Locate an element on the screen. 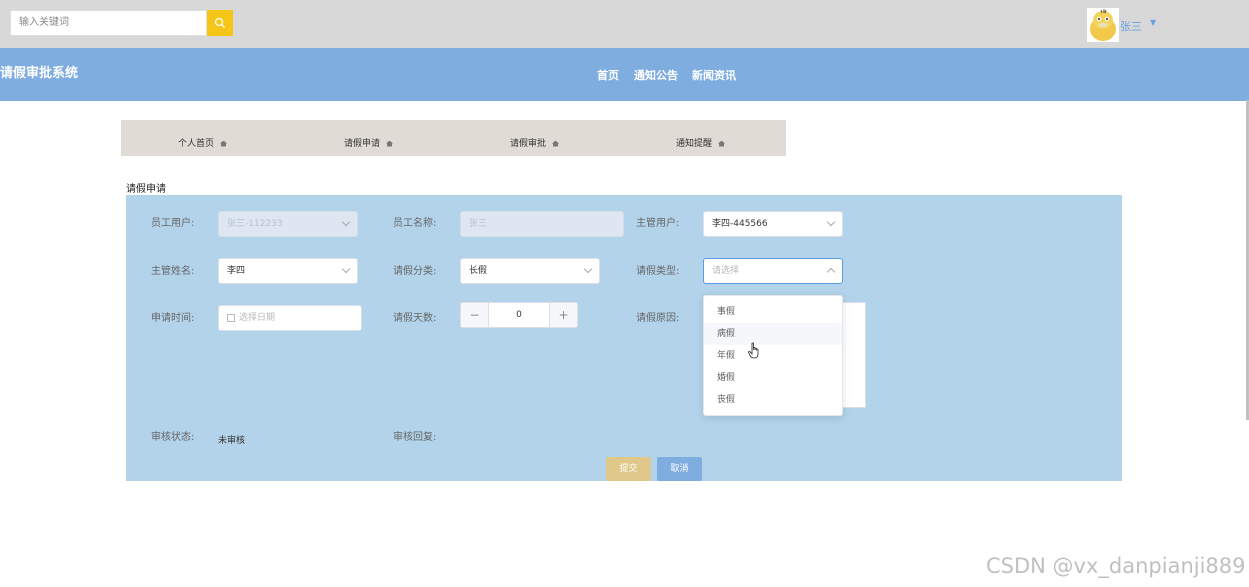 Image resolution: width=1249 pixels, height=587 pixels. review-status-label: 审核状态: is located at coordinates (173, 437).